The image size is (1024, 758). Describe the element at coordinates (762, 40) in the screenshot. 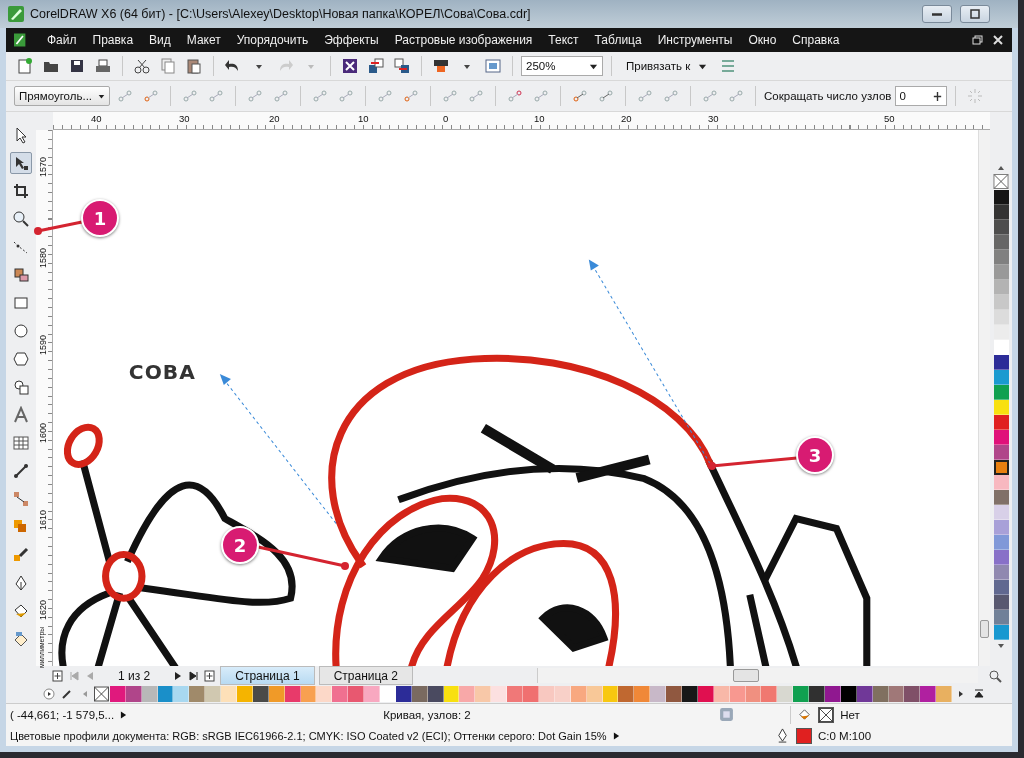

I see `menu-item: Окно` at that location.